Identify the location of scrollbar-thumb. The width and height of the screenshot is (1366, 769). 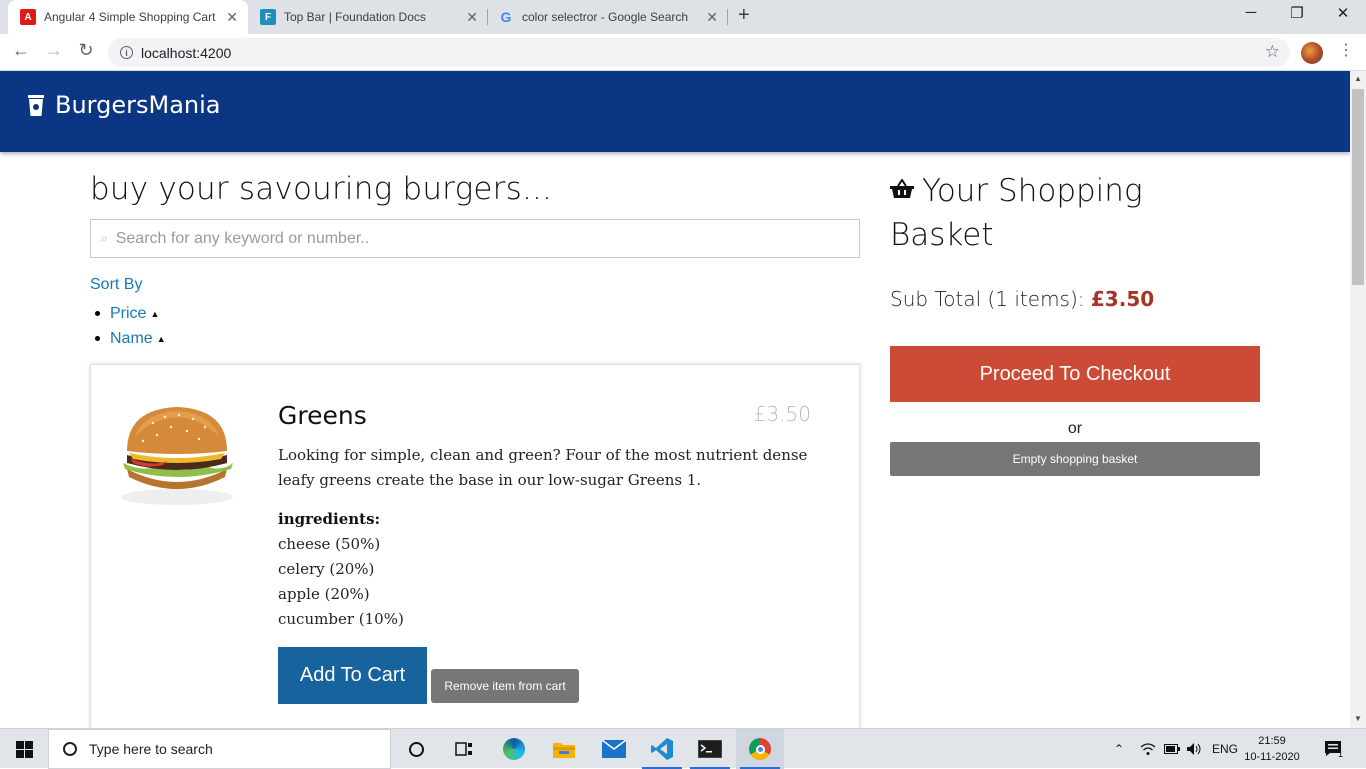
(1358, 187).